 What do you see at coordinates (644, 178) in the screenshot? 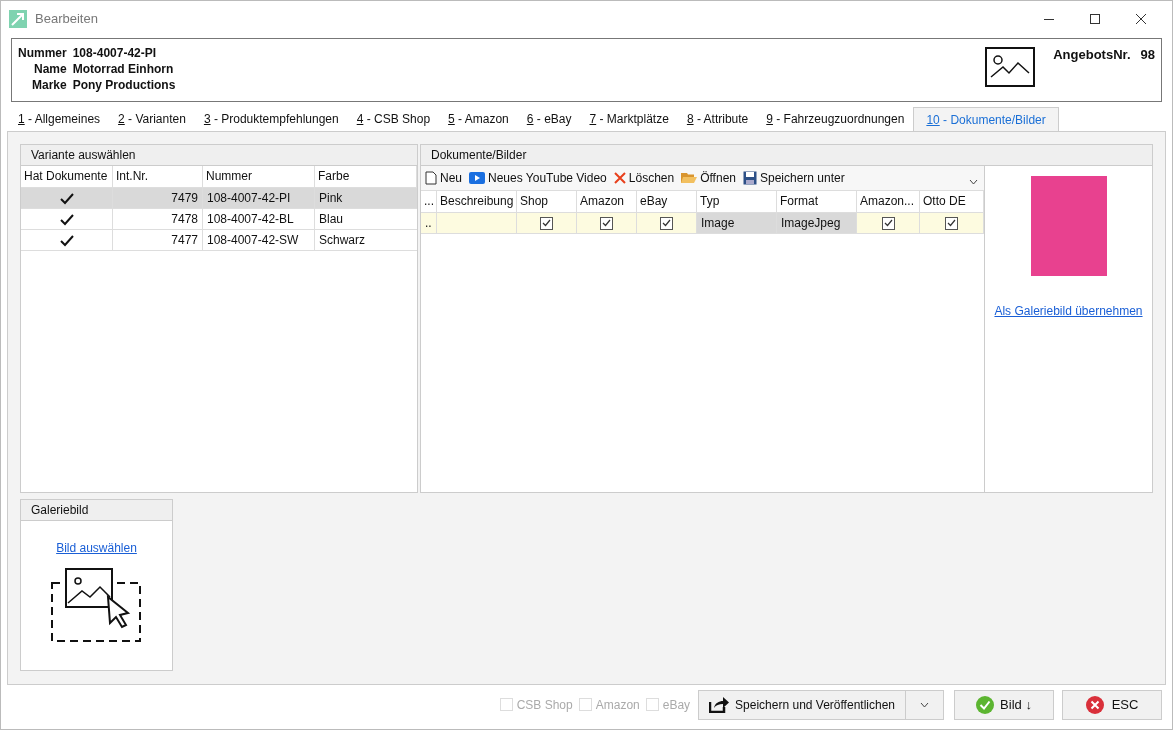
I see `toolbar-button: Löschen` at bounding box center [644, 178].